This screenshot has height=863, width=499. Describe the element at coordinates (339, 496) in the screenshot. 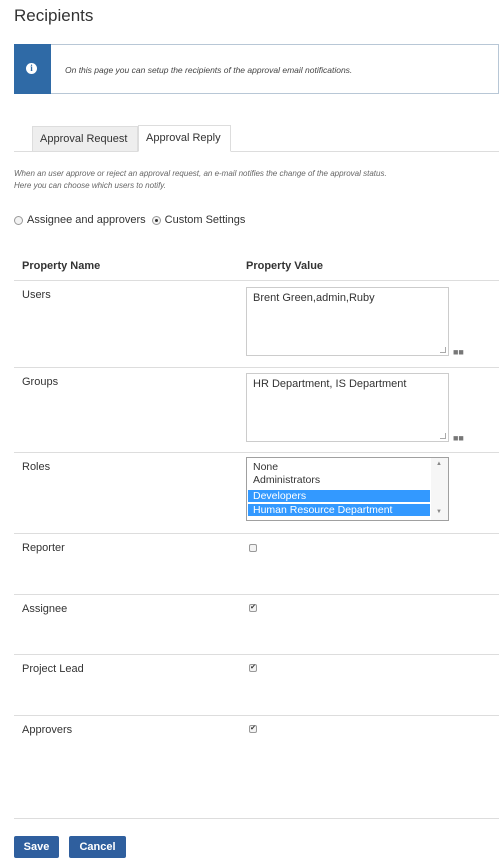

I see `roles-option-developers: Developers` at that location.